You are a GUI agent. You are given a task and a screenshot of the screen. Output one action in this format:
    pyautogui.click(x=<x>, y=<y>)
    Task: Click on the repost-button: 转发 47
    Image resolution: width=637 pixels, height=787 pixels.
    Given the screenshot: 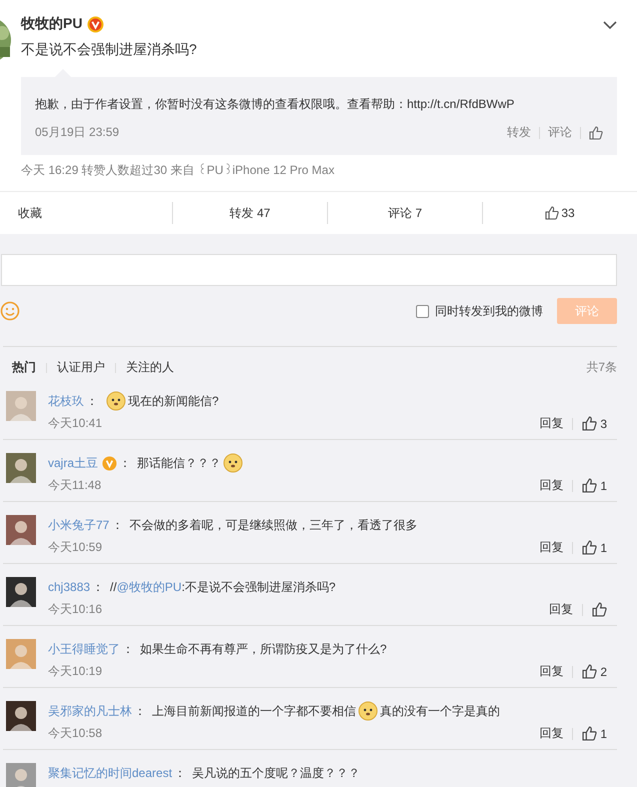 What is the action you would take?
    pyautogui.click(x=250, y=213)
    